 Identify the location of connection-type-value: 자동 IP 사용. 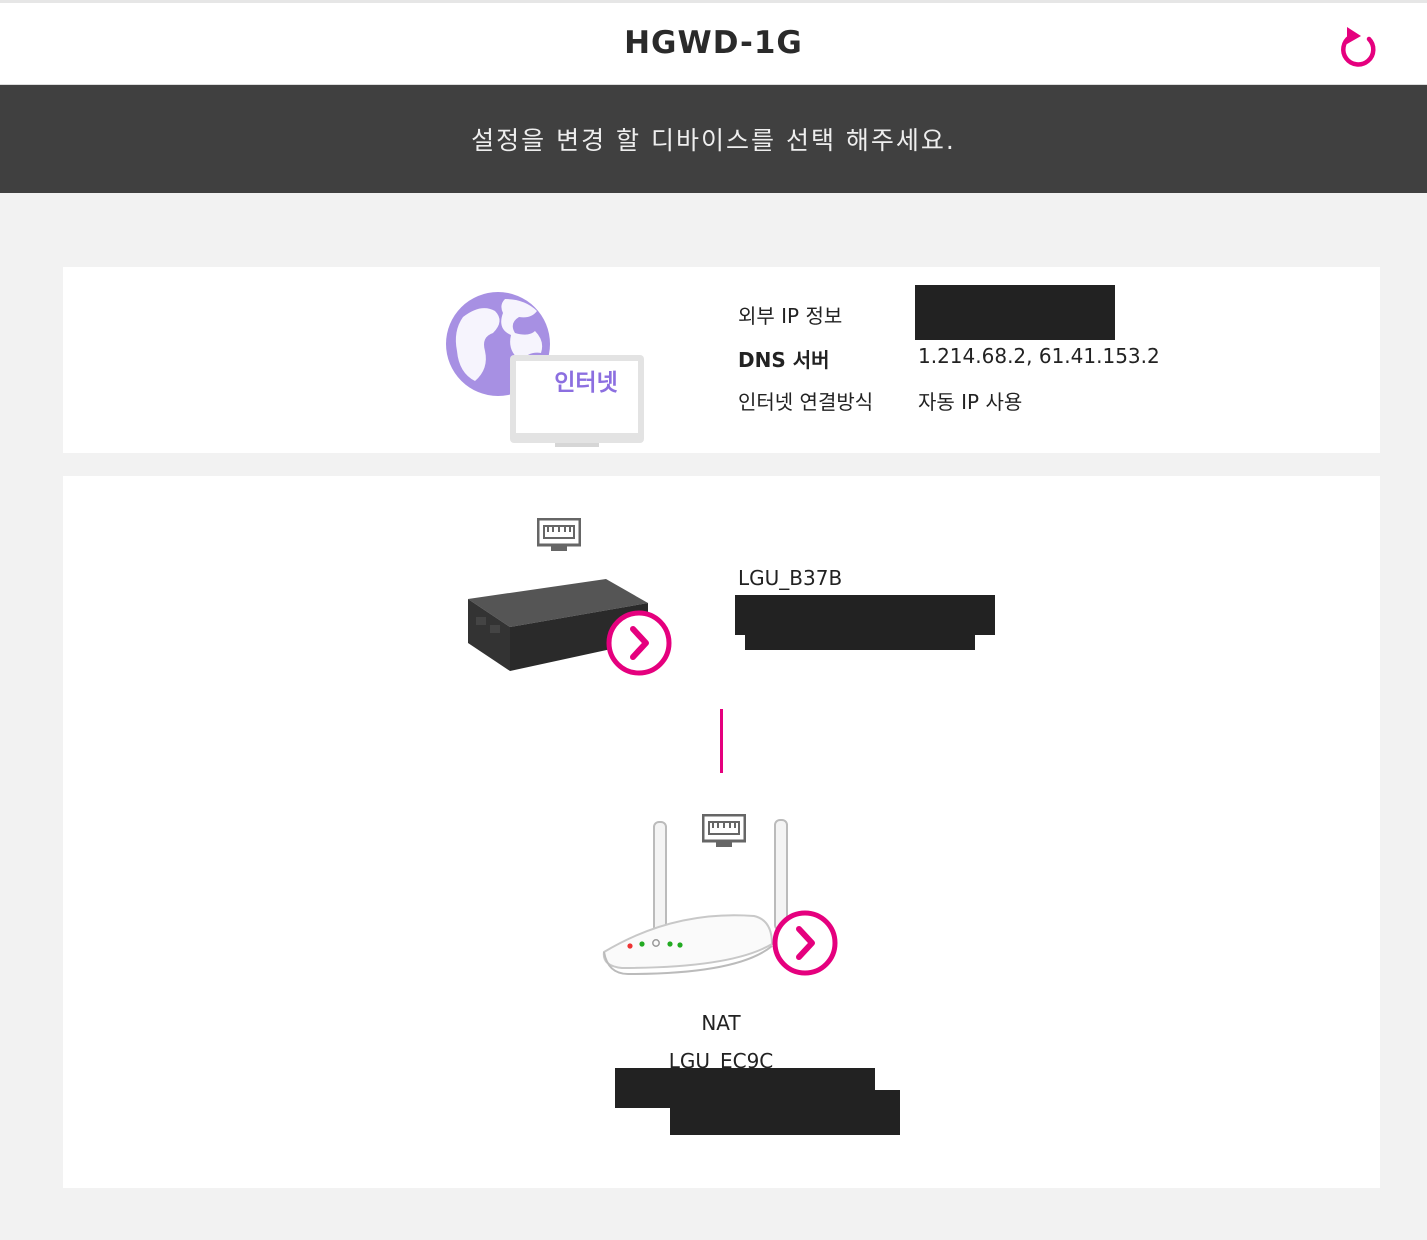
(970, 402).